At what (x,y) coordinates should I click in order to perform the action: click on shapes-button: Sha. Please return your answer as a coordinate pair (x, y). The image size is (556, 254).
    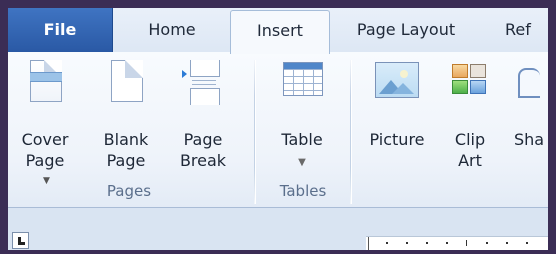
    Looking at the image, I should click on (530, 104).